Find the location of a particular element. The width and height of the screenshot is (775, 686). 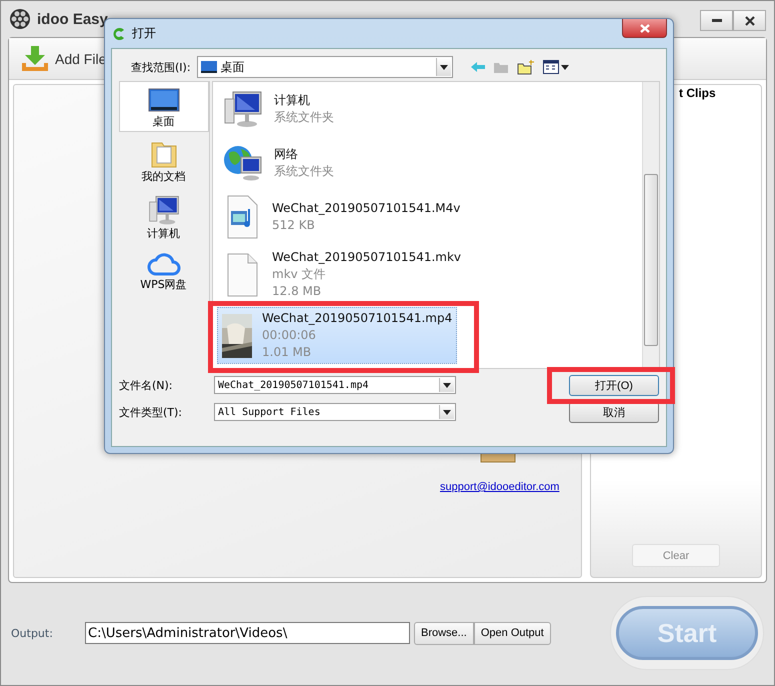

support-email-link: support@idooeditor.com is located at coordinates (500, 487).